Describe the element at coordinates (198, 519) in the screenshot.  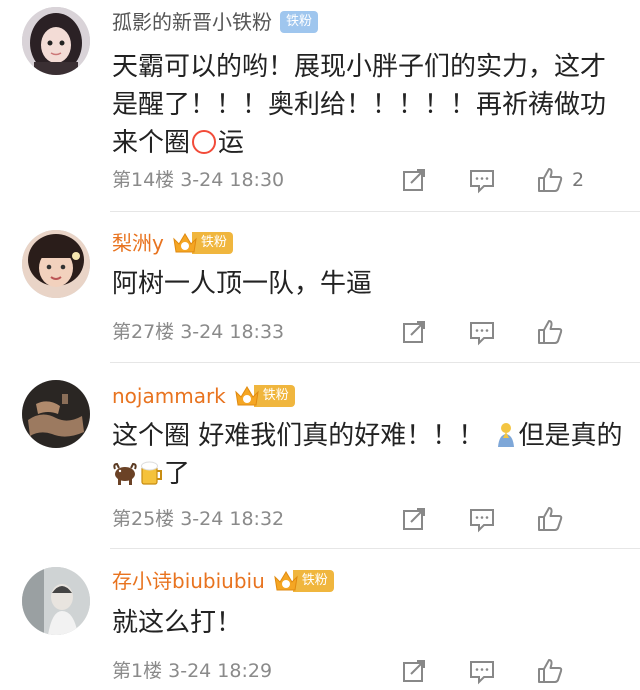
I see `floor-time: 第25楼 3-24 18:32` at that location.